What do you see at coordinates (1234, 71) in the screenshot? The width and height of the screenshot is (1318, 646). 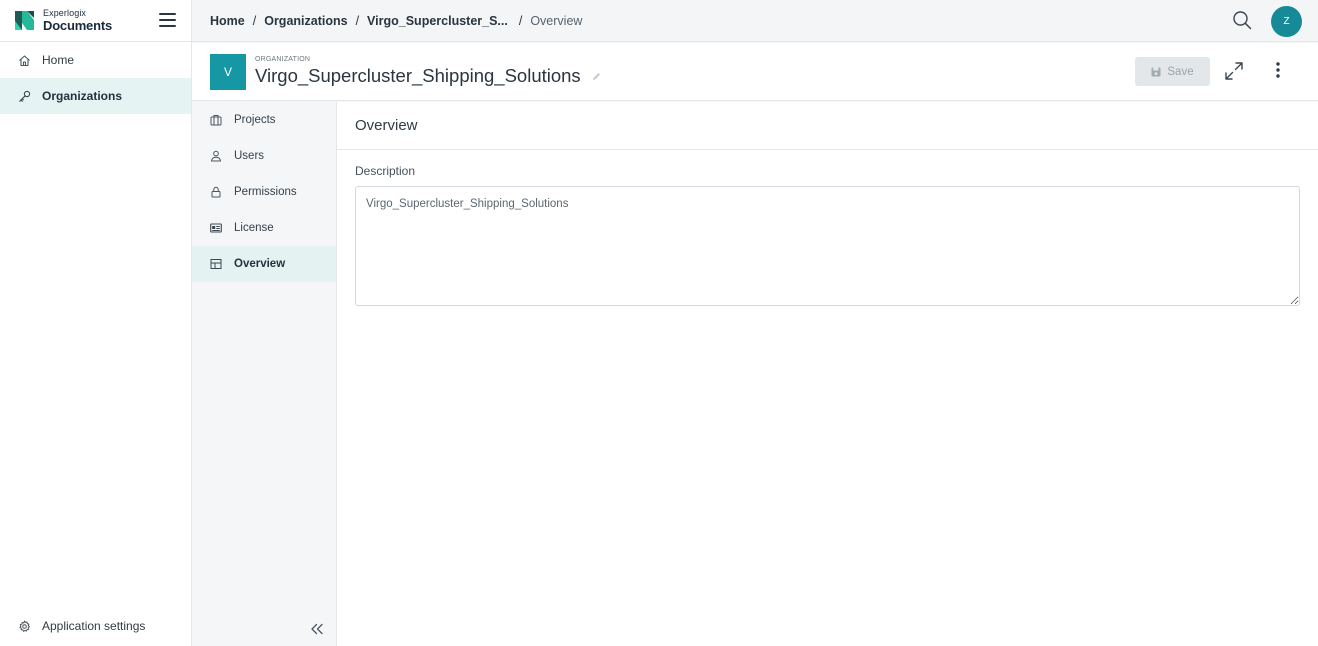 I see `expand-icon` at bounding box center [1234, 71].